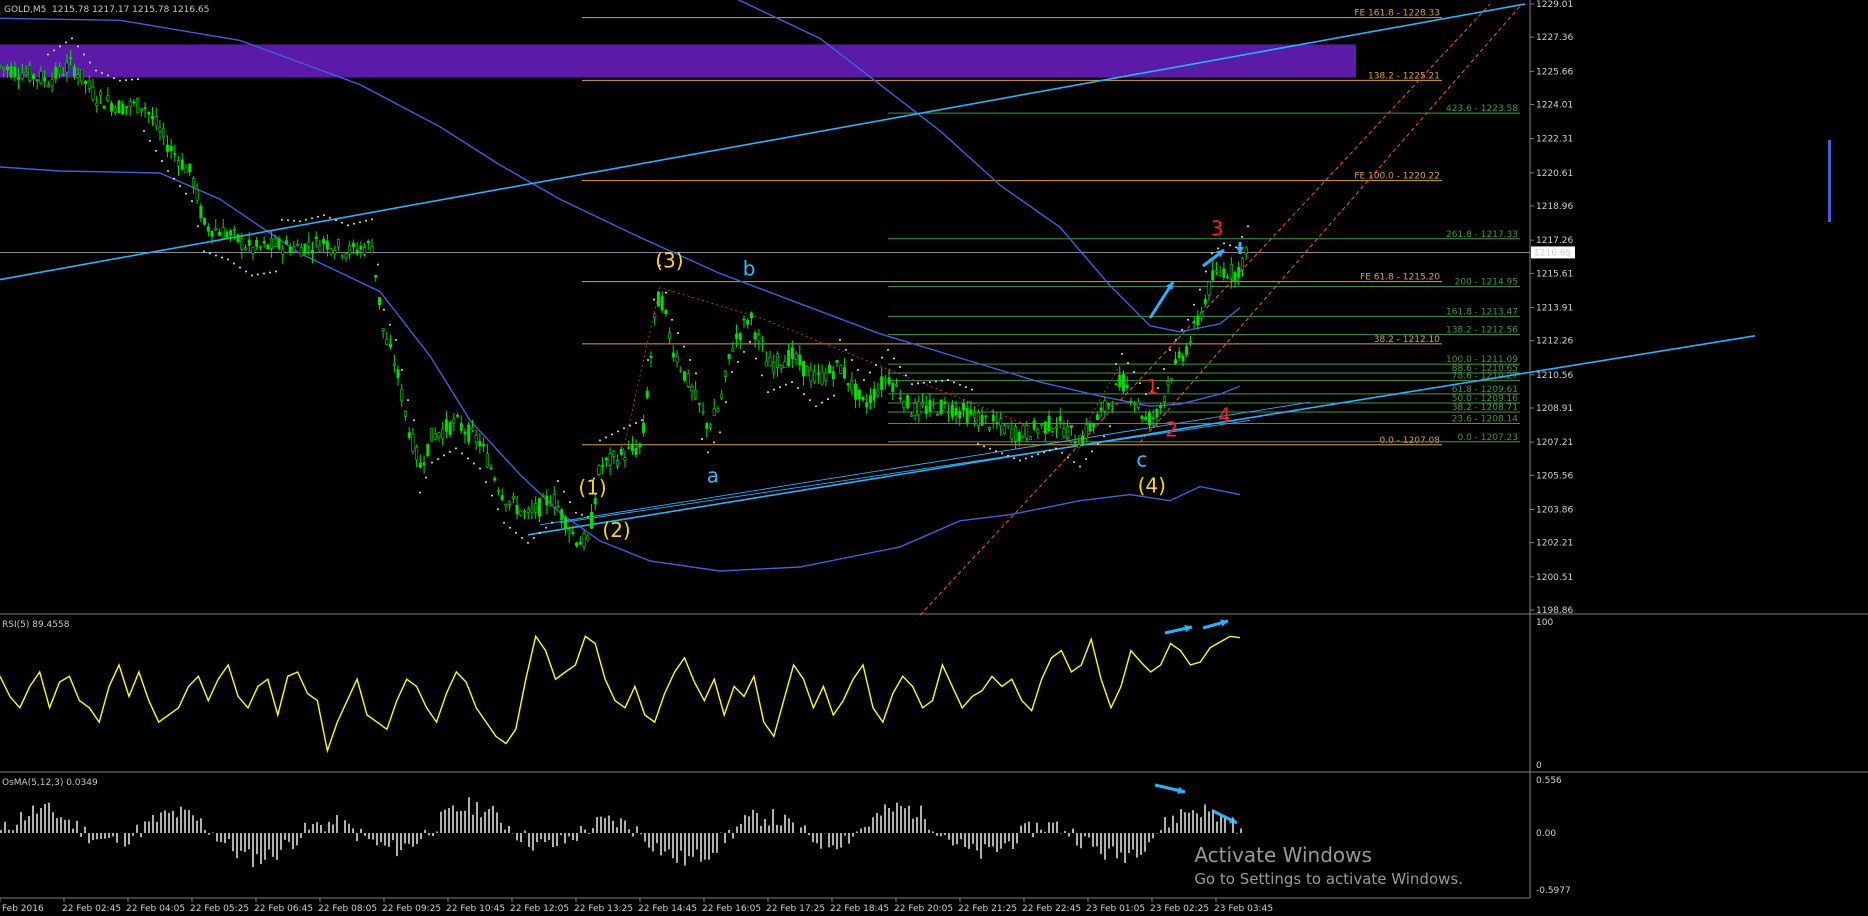 The image size is (1868, 916). I want to click on time-tick-label: Feb 2016, so click(23, 909).